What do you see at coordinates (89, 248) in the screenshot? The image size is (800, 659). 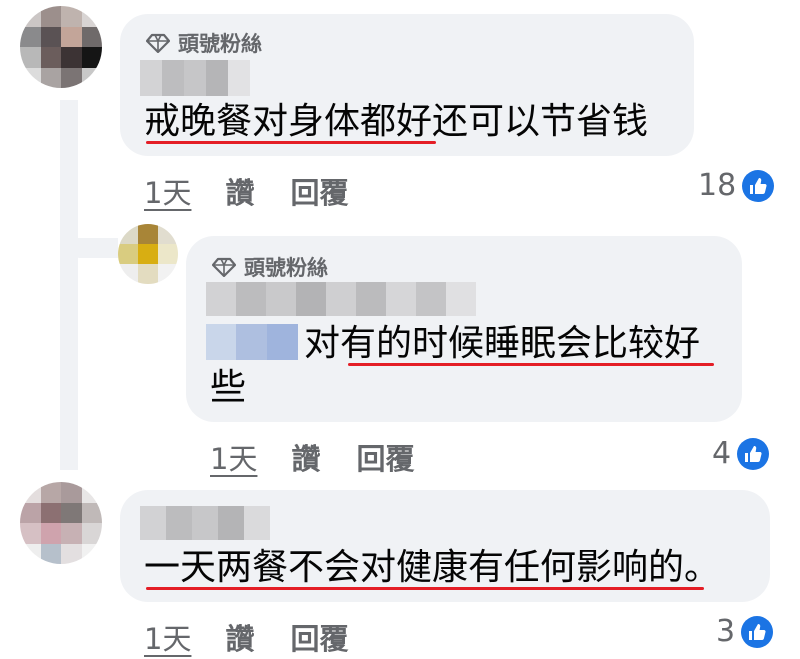 I see `thread-branch` at bounding box center [89, 248].